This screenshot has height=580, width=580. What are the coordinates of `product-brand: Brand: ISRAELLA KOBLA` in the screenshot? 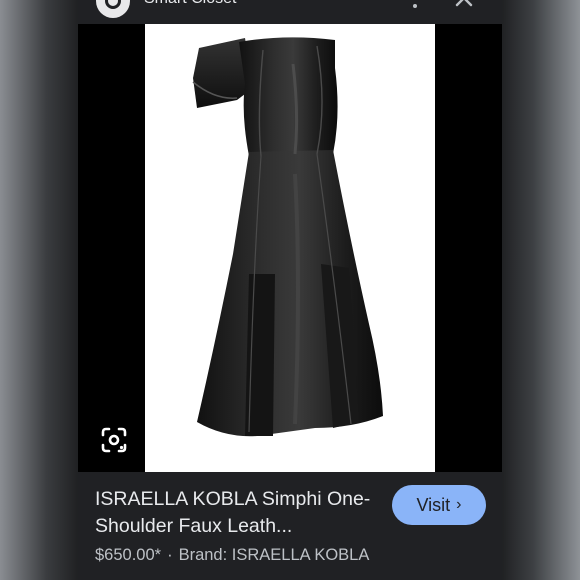 It's located at (274, 555).